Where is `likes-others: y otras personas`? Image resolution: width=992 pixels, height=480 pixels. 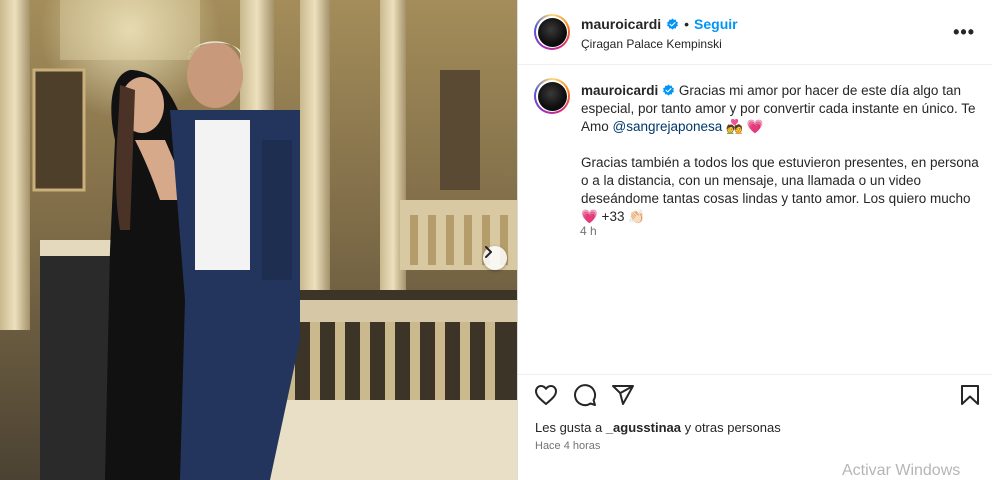
likes-others: y otras personas is located at coordinates (731, 427).